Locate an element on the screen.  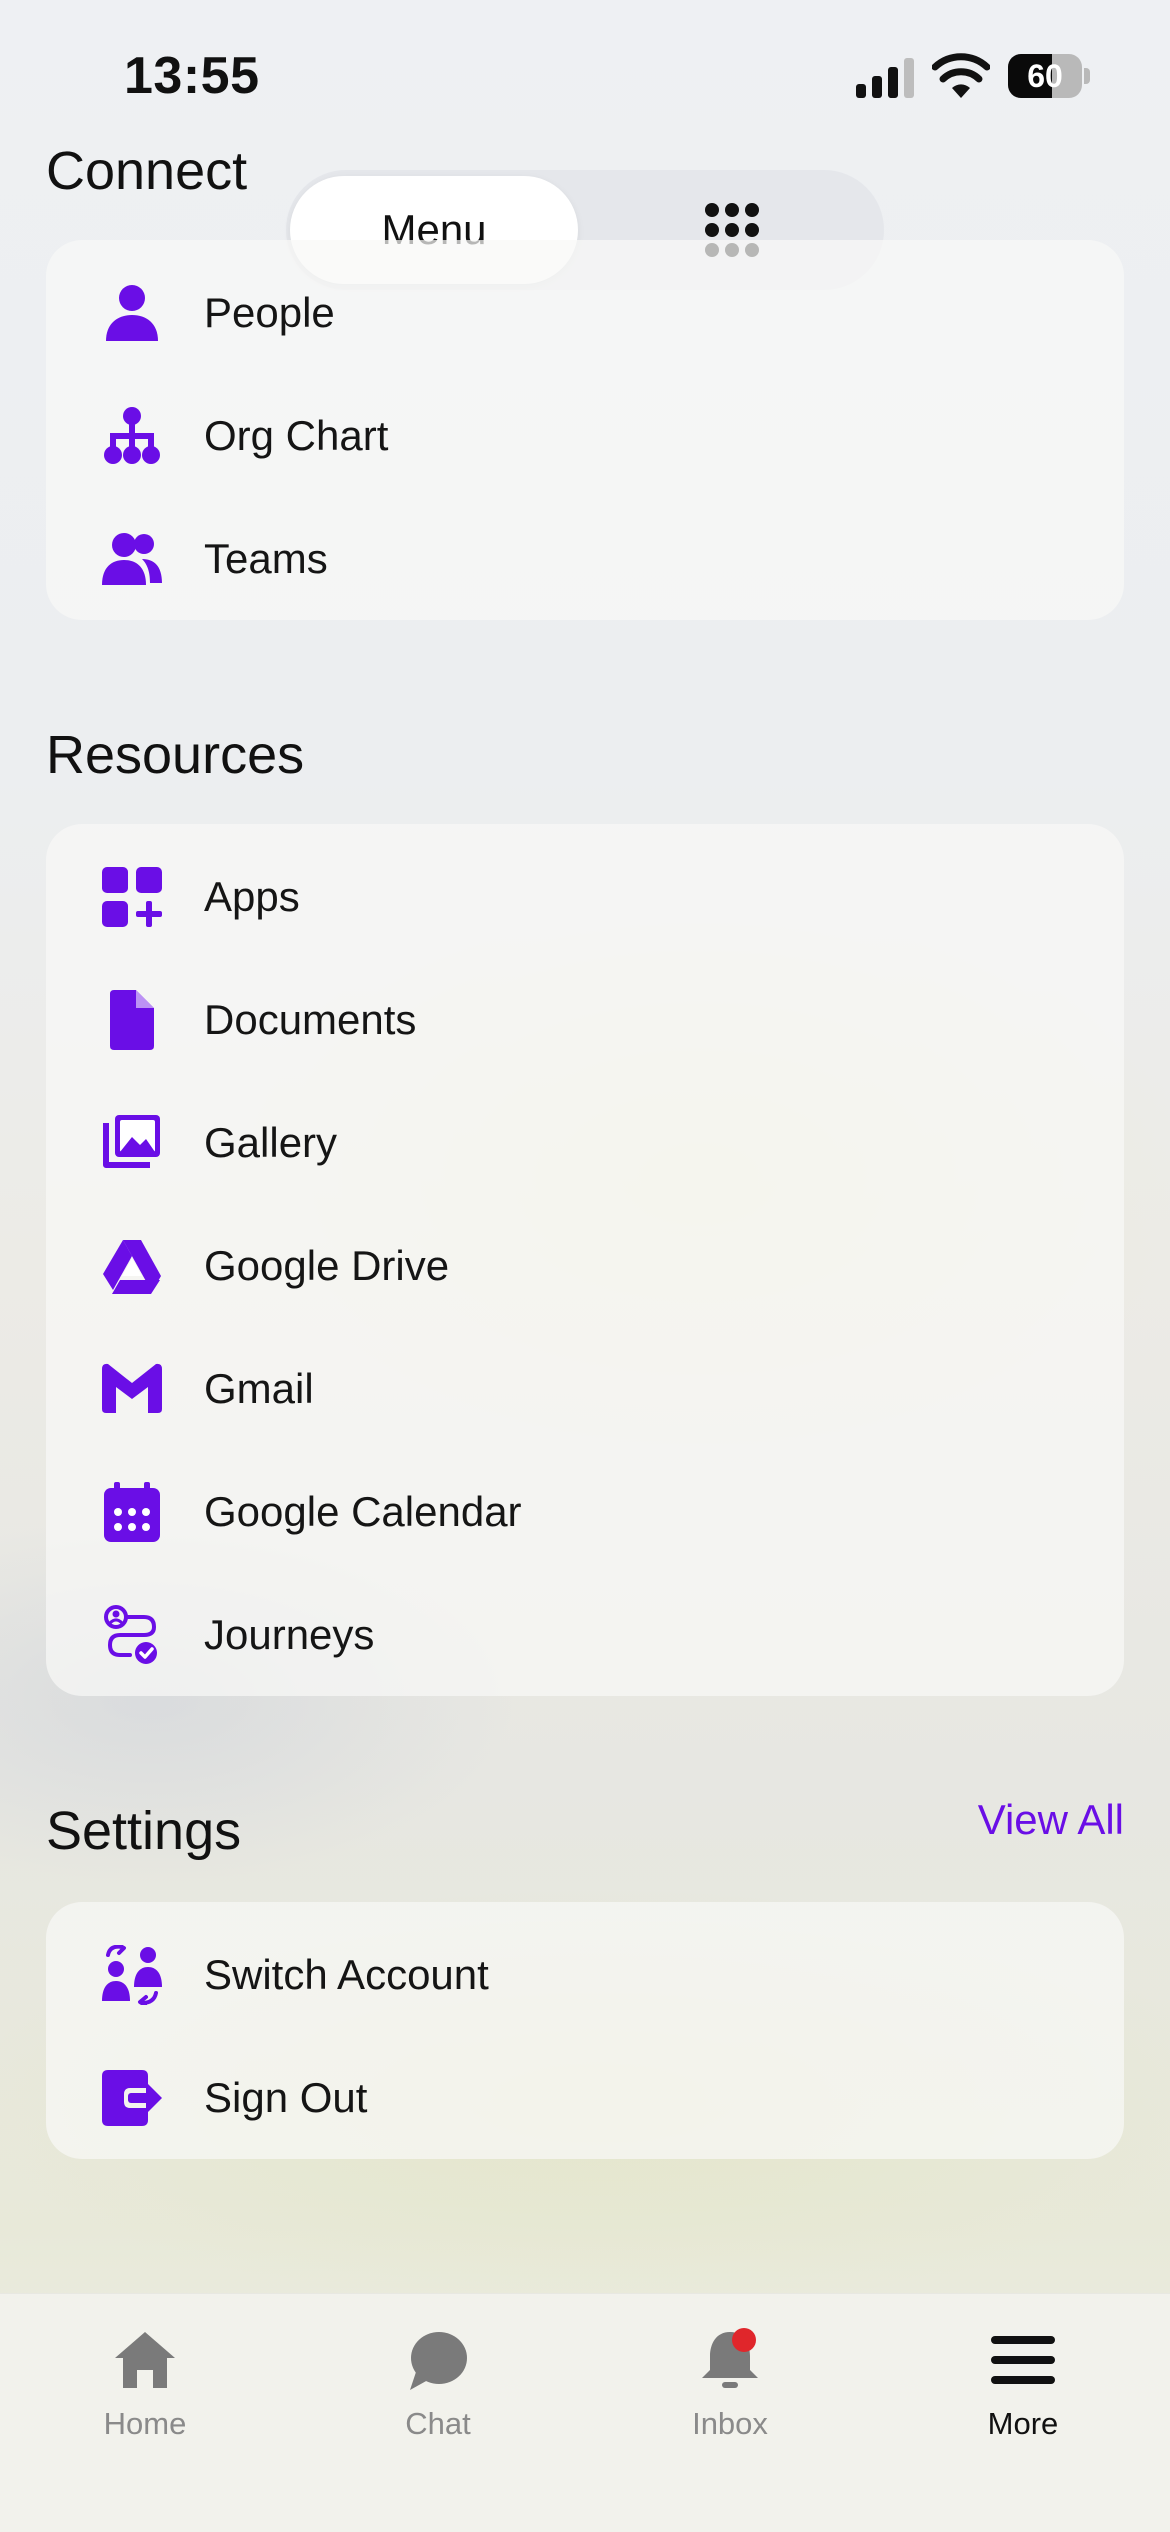
notification-badge is located at coordinates (744, 2340).